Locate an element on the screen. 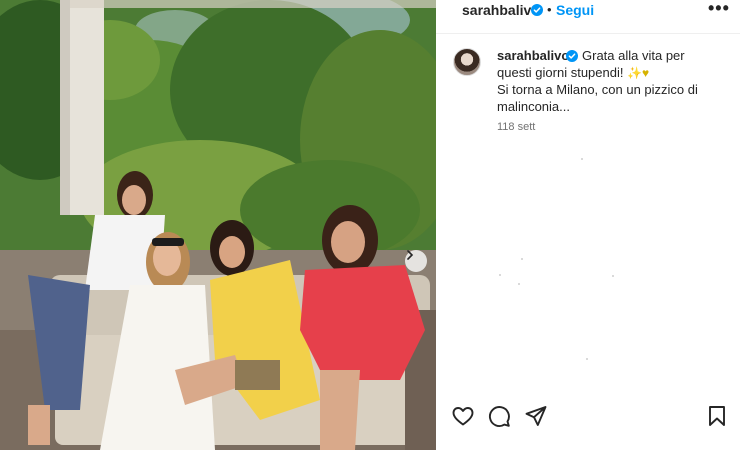  caption-username-link: sarahbalivo is located at coordinates (533, 56).